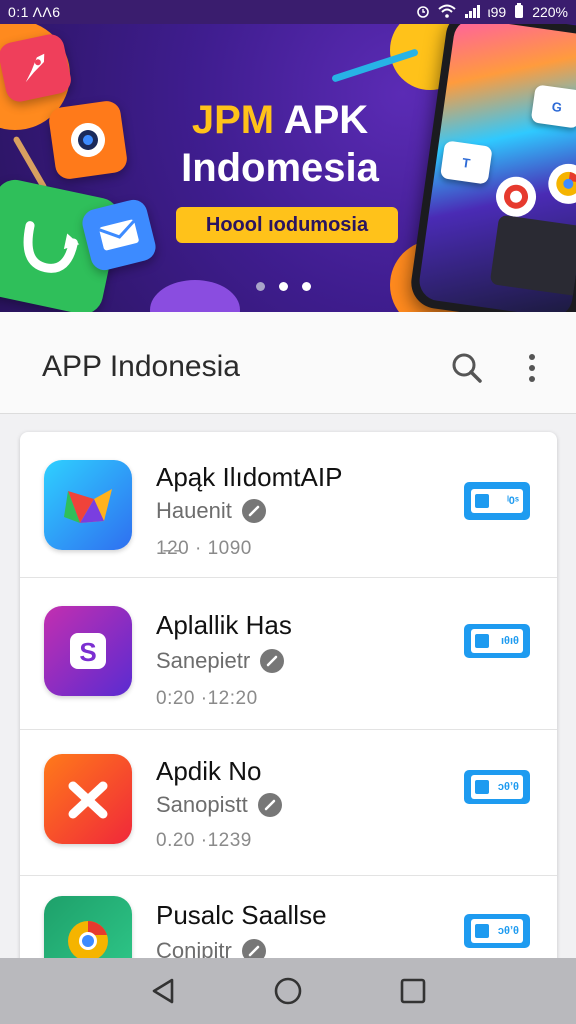 The width and height of the screenshot is (576, 1024). I want to click on cross-app-icon, so click(88, 799).